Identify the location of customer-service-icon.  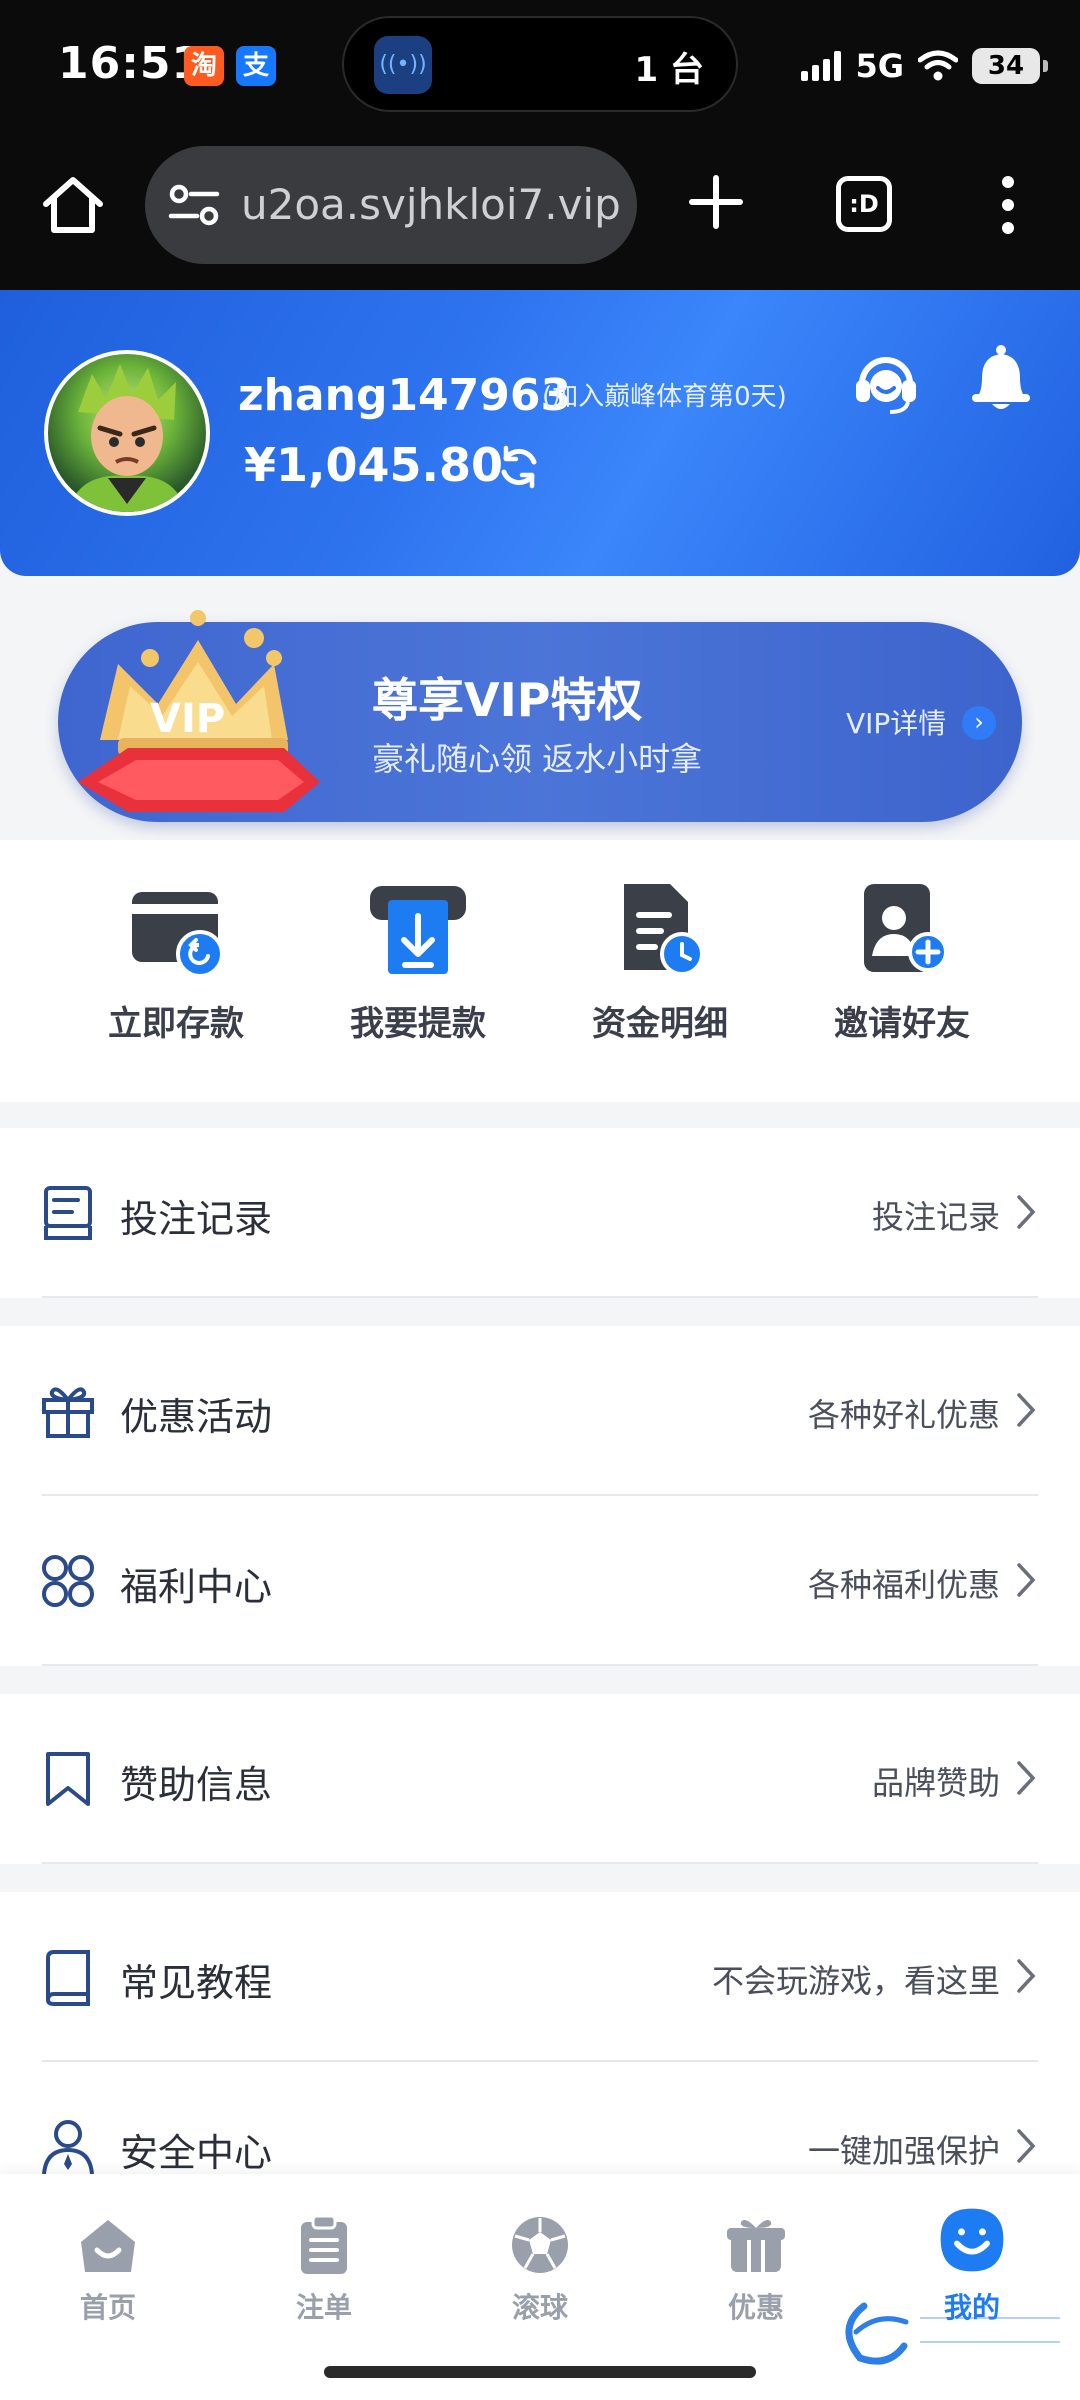
(886, 382).